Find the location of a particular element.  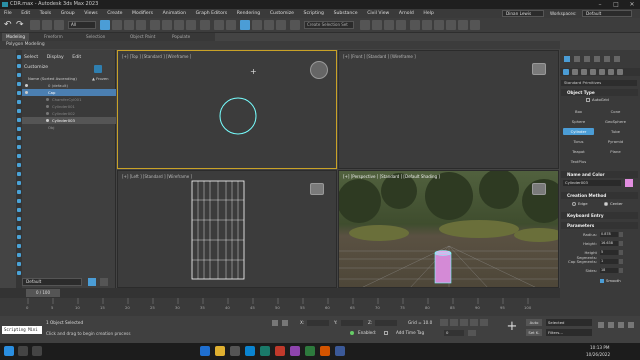

key-filter-dropdown: Selected is located at coordinates (569, 322).